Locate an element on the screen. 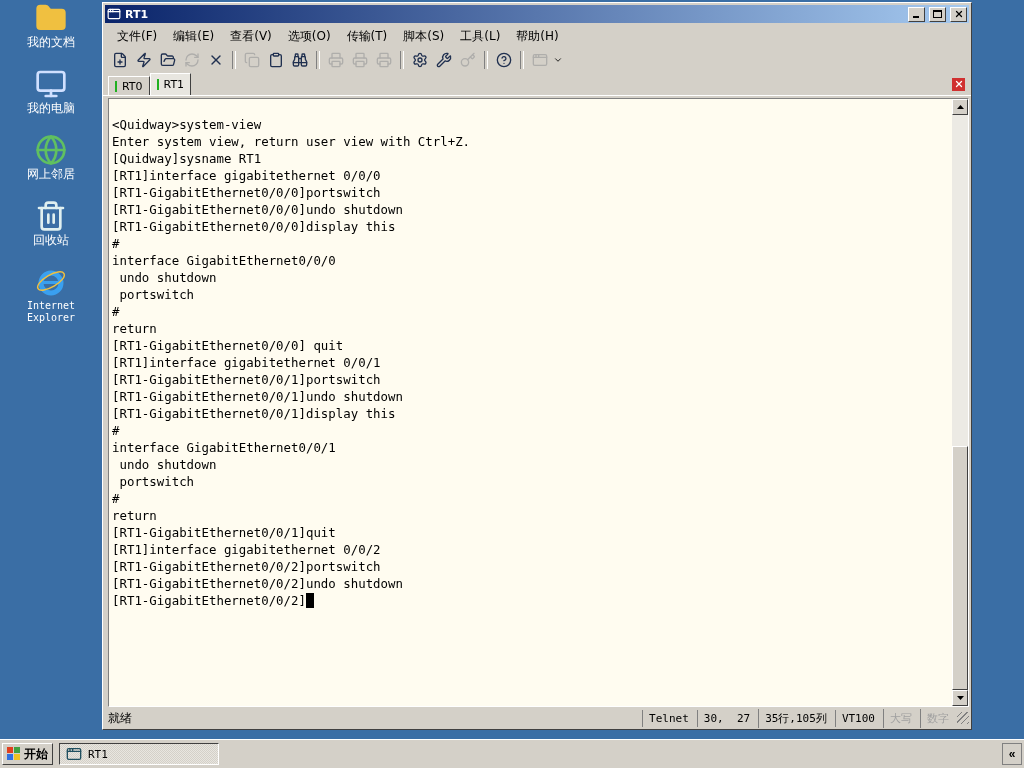 This screenshot has height=768, width=1024. terminal-line: [RT1-GigabitEthernet0/0/2]portswitch is located at coordinates (246, 566).